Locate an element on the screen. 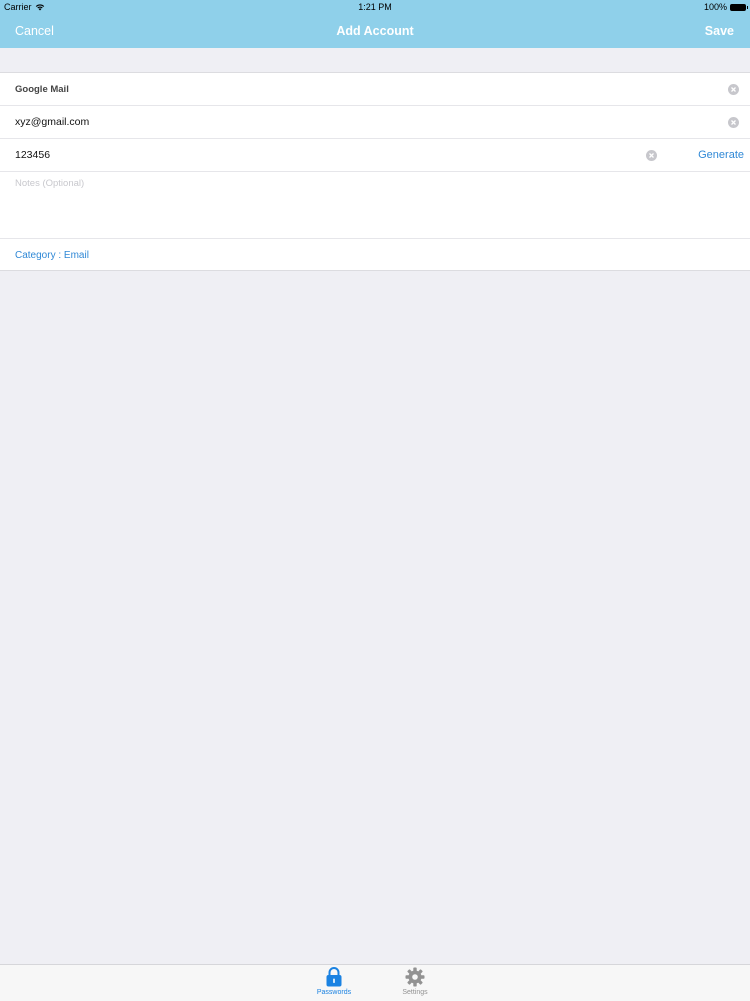  category-row: Category : Email is located at coordinates (375, 254).